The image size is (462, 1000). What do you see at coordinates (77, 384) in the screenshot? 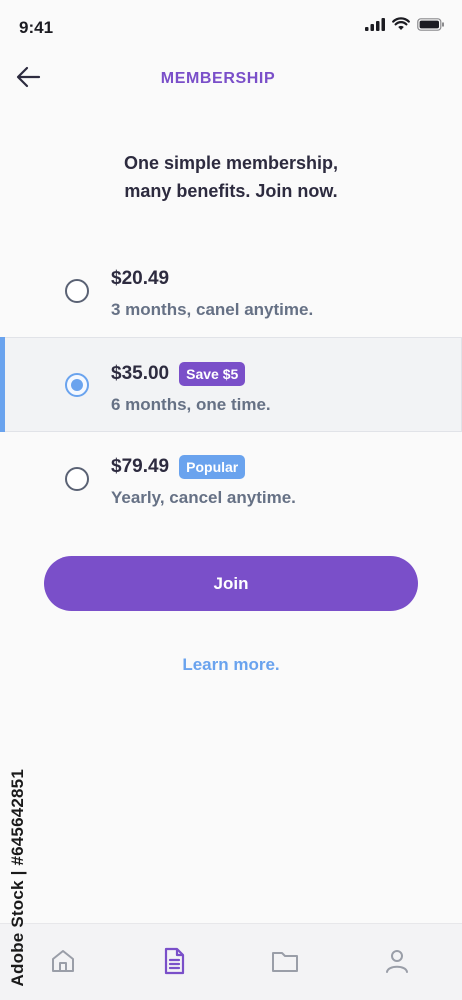
I see `radio-button-selected` at bounding box center [77, 384].